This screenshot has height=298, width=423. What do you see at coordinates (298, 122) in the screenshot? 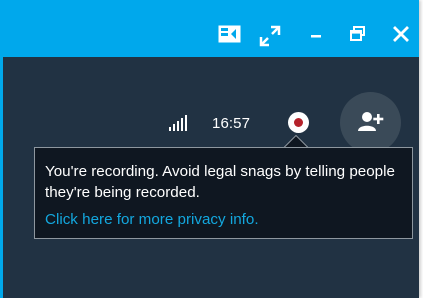
I see `record-button` at bounding box center [298, 122].